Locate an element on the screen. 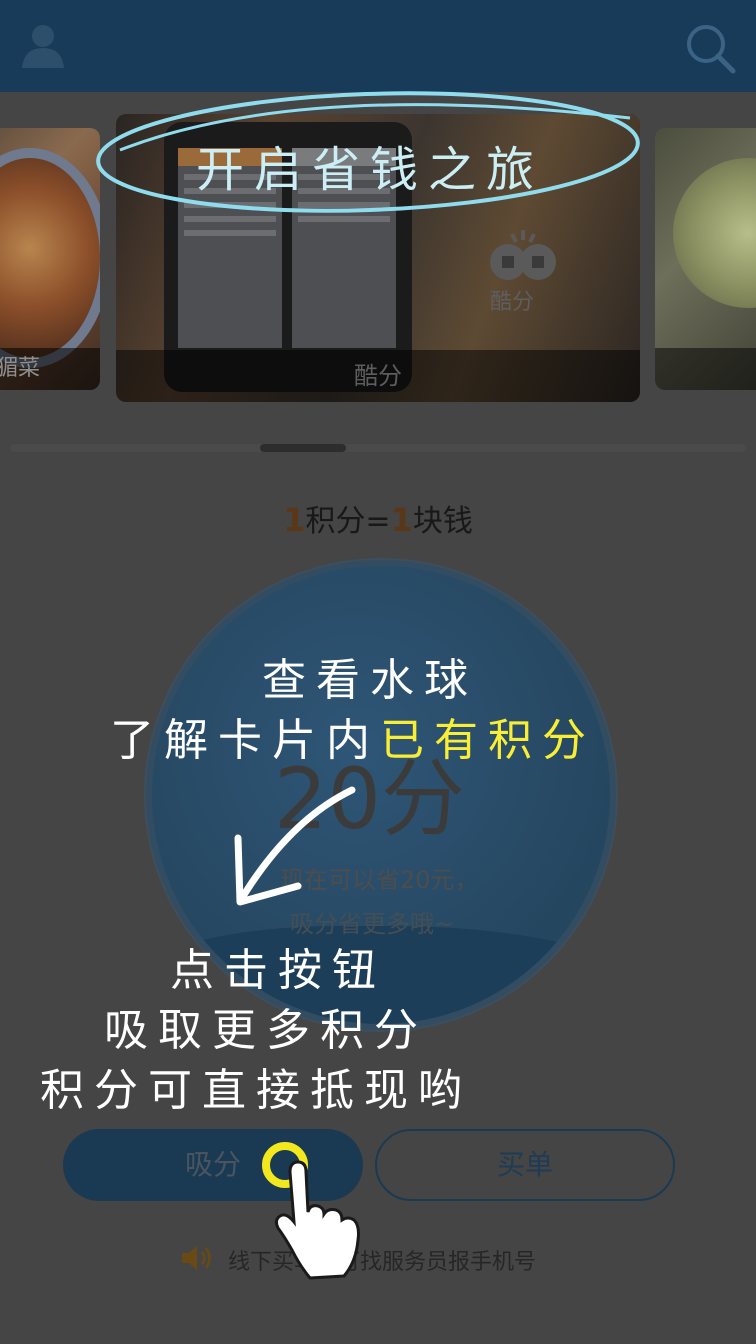 The image size is (756, 1344). tutorial-line-2: 了解卡片内已有积分 is located at coordinates (353, 736).